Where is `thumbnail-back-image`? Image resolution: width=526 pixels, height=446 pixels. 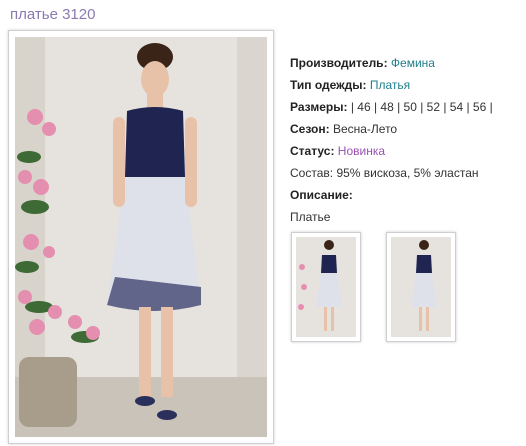
thumbnail-back-image is located at coordinates (421, 287).